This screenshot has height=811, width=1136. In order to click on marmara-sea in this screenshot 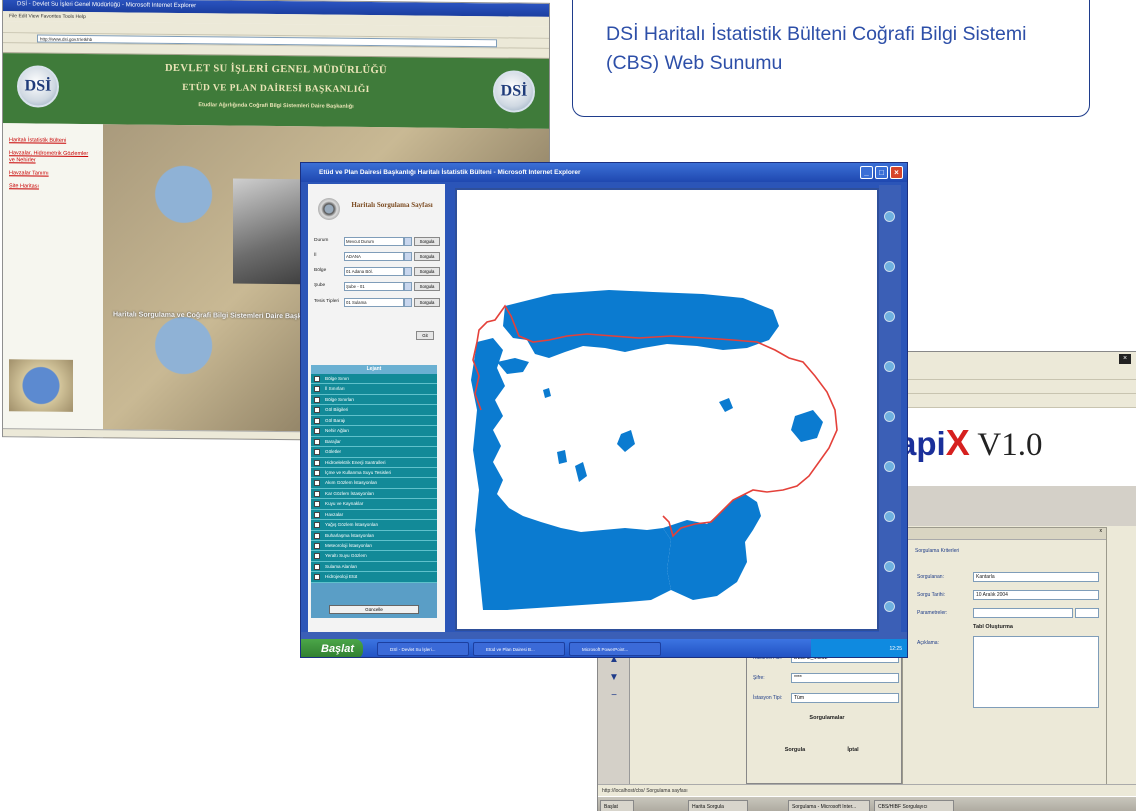, I will do `click(513, 366)`.